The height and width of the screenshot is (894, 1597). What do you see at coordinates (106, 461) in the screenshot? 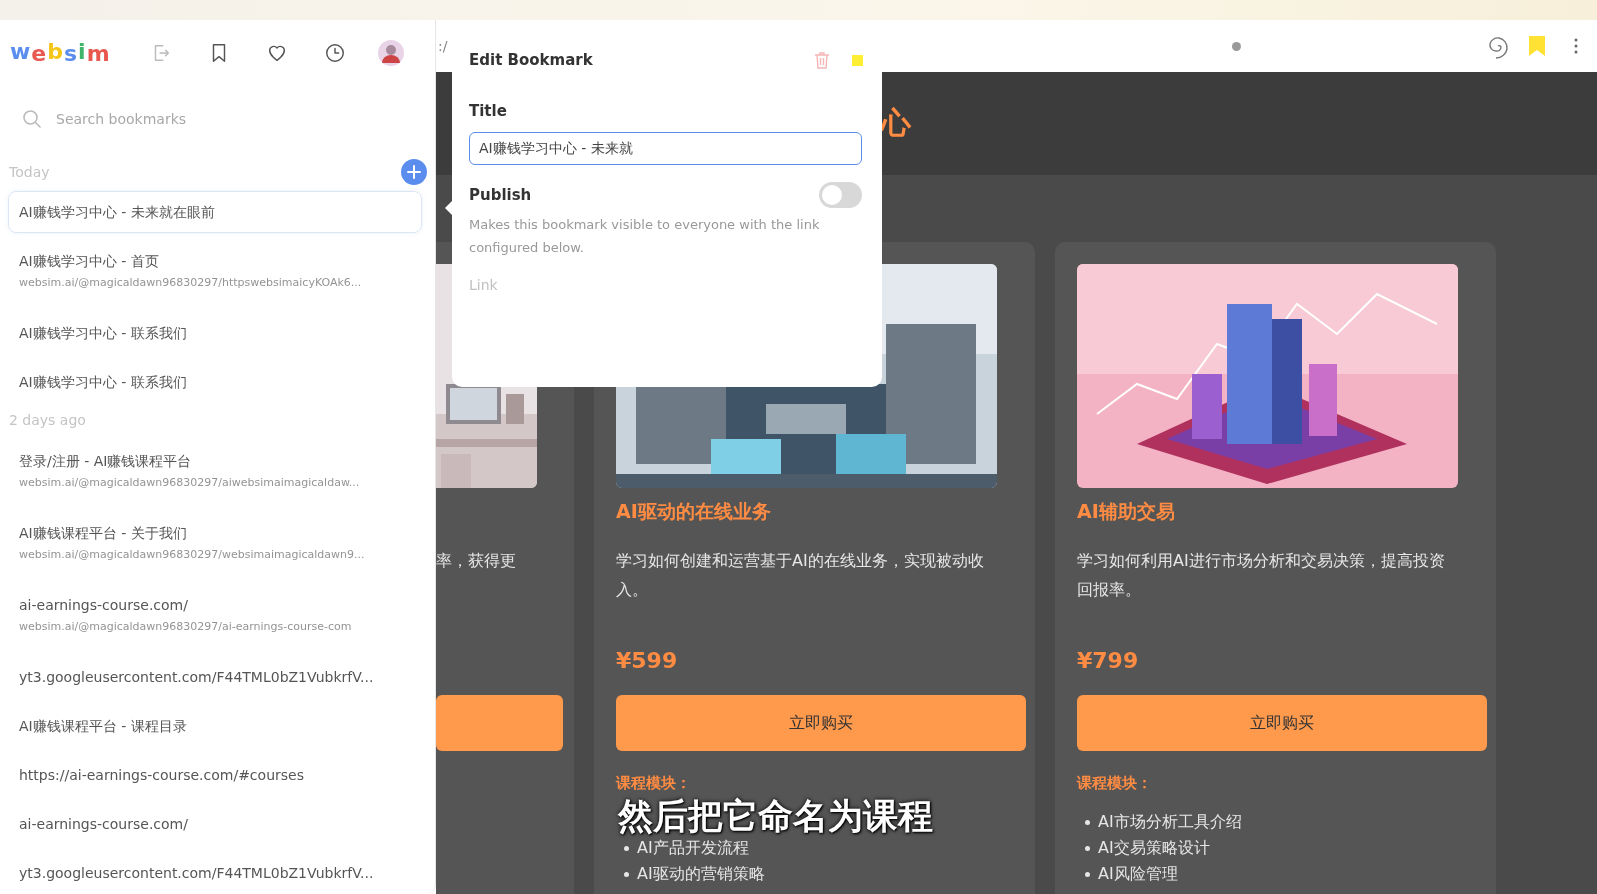
I see `bookmark-title: 登录/注册 - AI赚钱课程平台` at bounding box center [106, 461].